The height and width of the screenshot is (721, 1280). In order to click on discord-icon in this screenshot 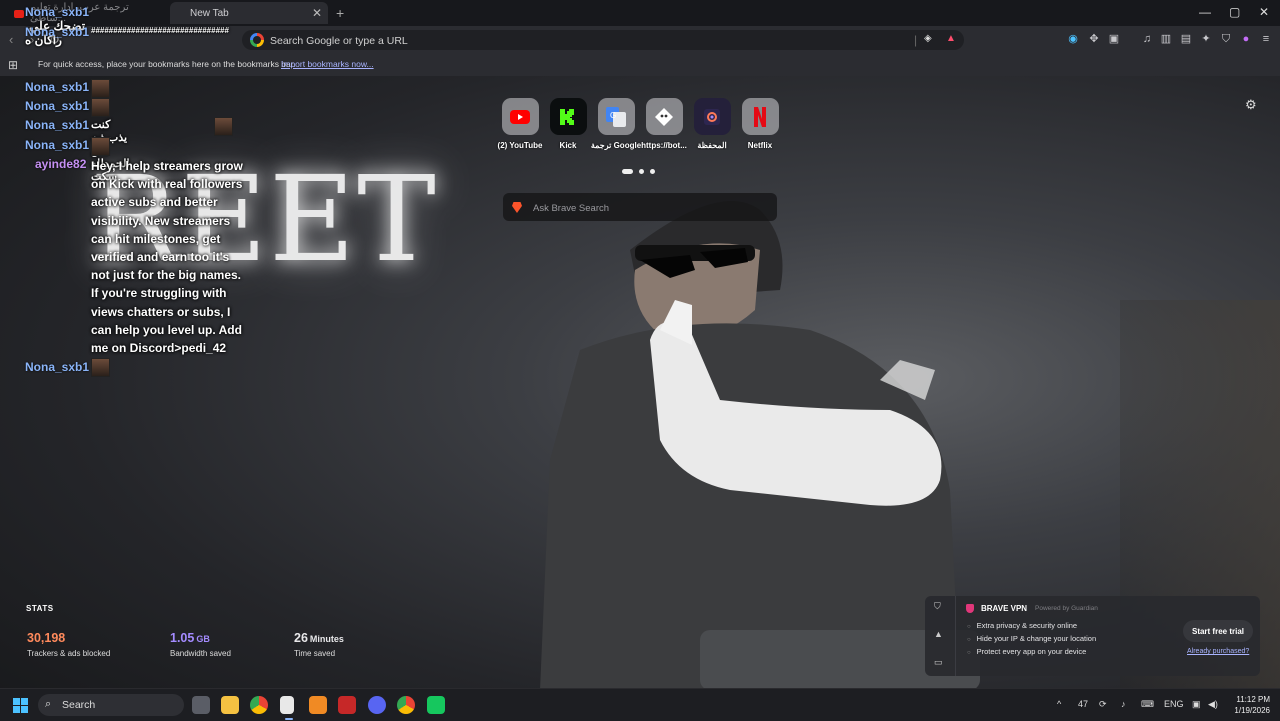, I will do `click(377, 705)`.